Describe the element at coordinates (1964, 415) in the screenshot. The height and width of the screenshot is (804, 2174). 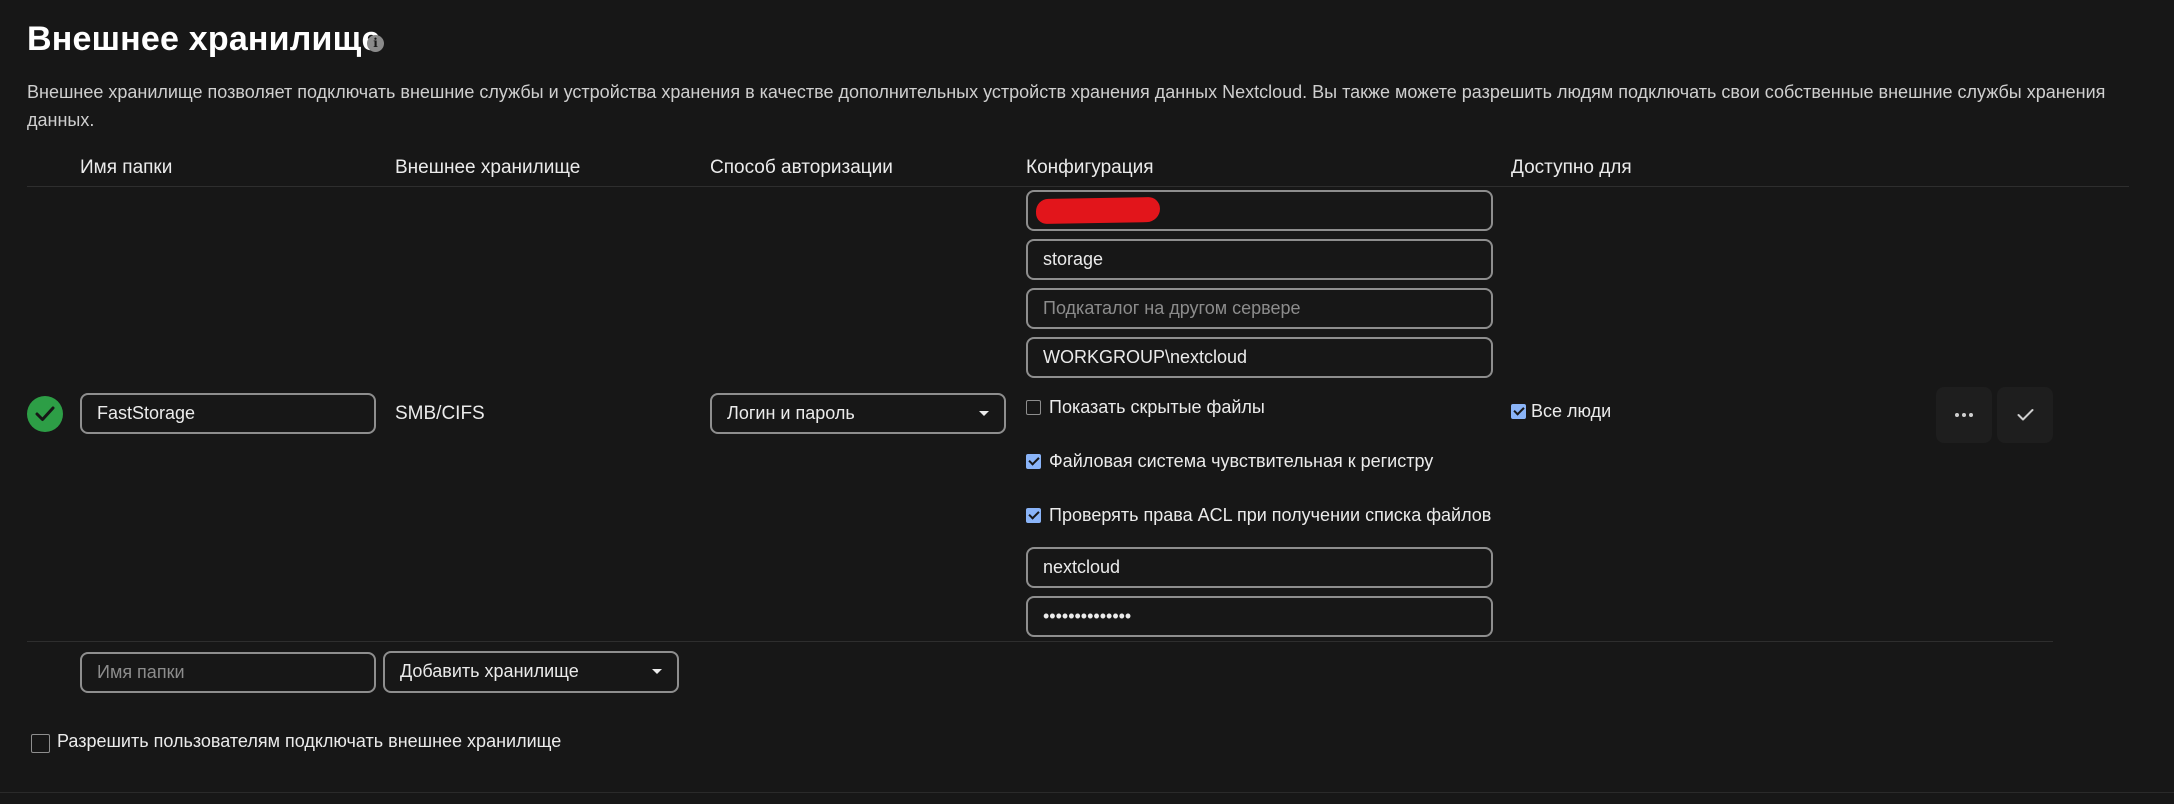
I see `more-actions-button` at that location.